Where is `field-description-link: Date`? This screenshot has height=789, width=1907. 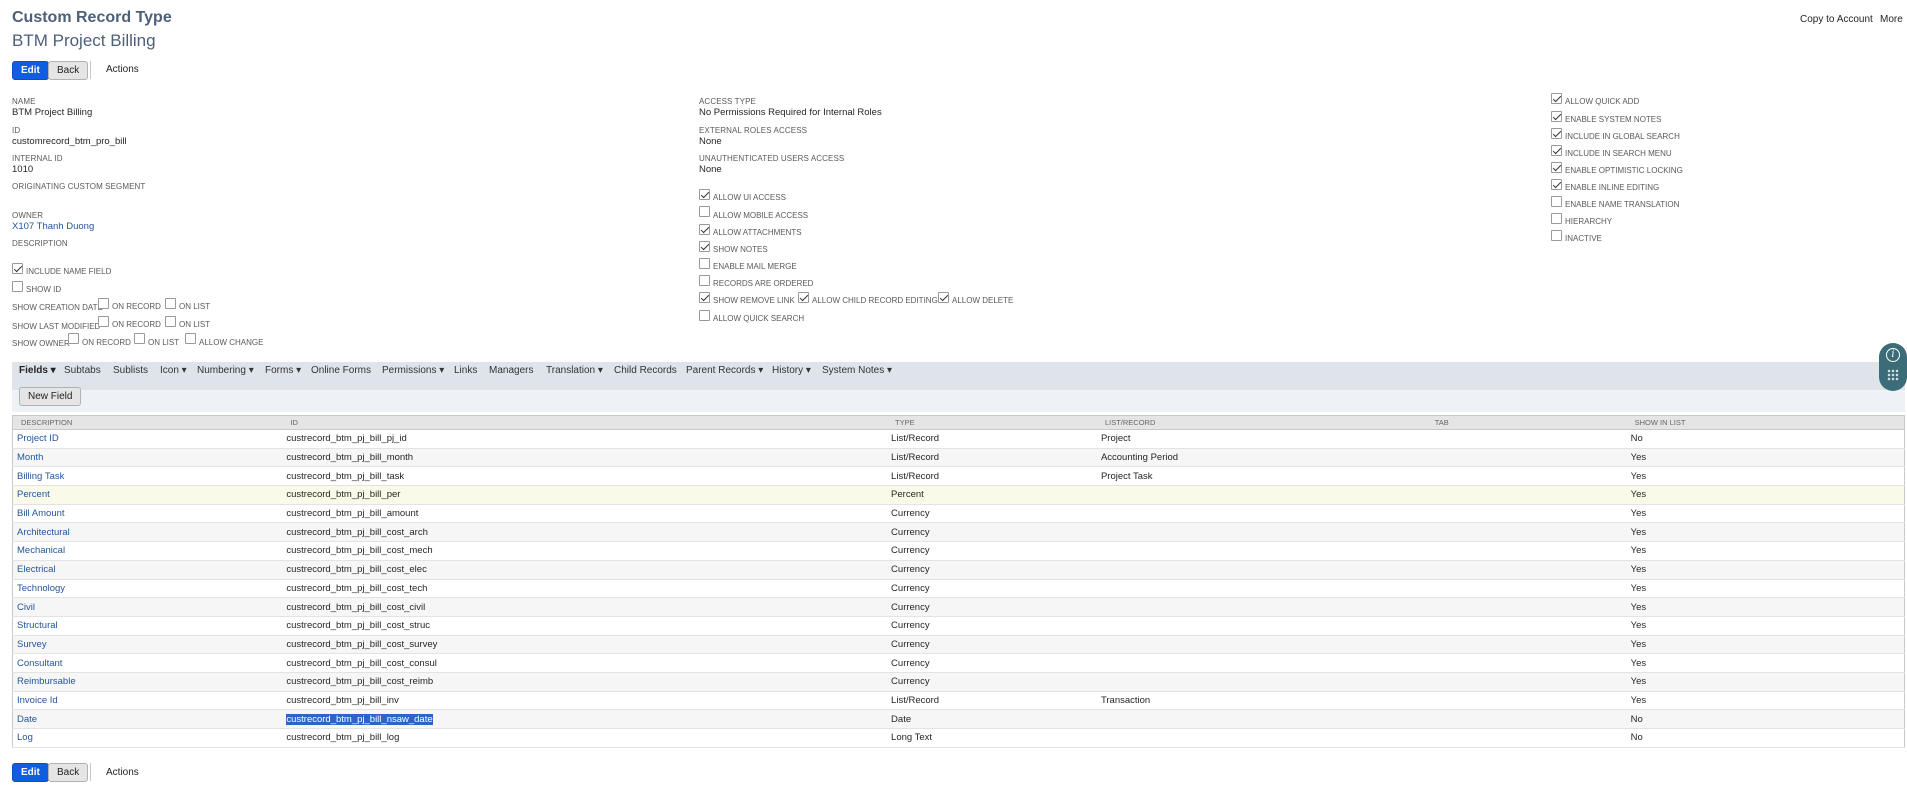
field-description-link: Date is located at coordinates (147, 719).